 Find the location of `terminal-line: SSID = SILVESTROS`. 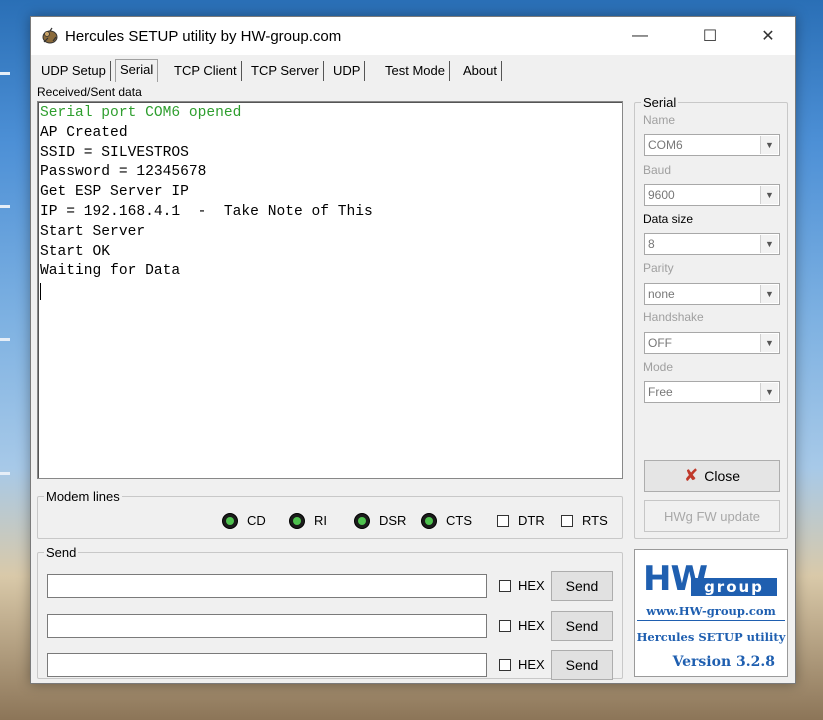

terminal-line: SSID = SILVESTROS is located at coordinates (114, 152).